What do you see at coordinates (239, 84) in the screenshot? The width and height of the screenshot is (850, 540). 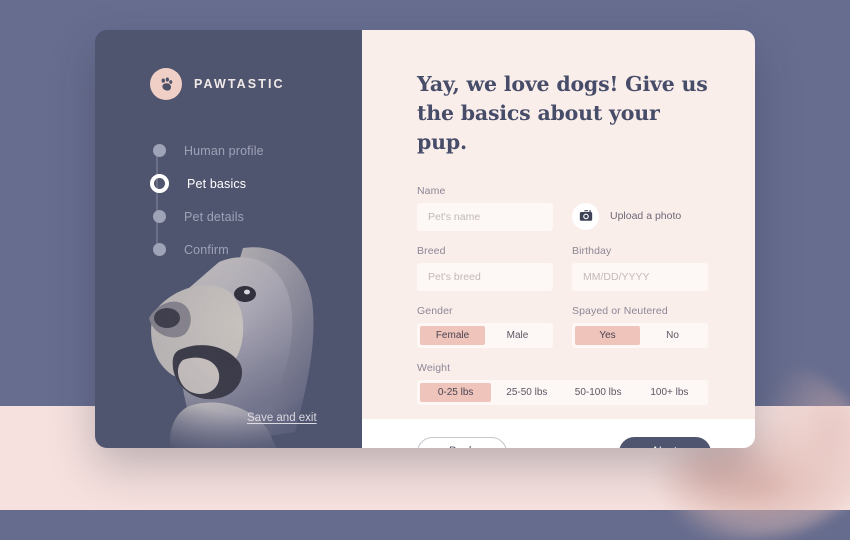 I see `brand-name: PAWTASTIC` at bounding box center [239, 84].